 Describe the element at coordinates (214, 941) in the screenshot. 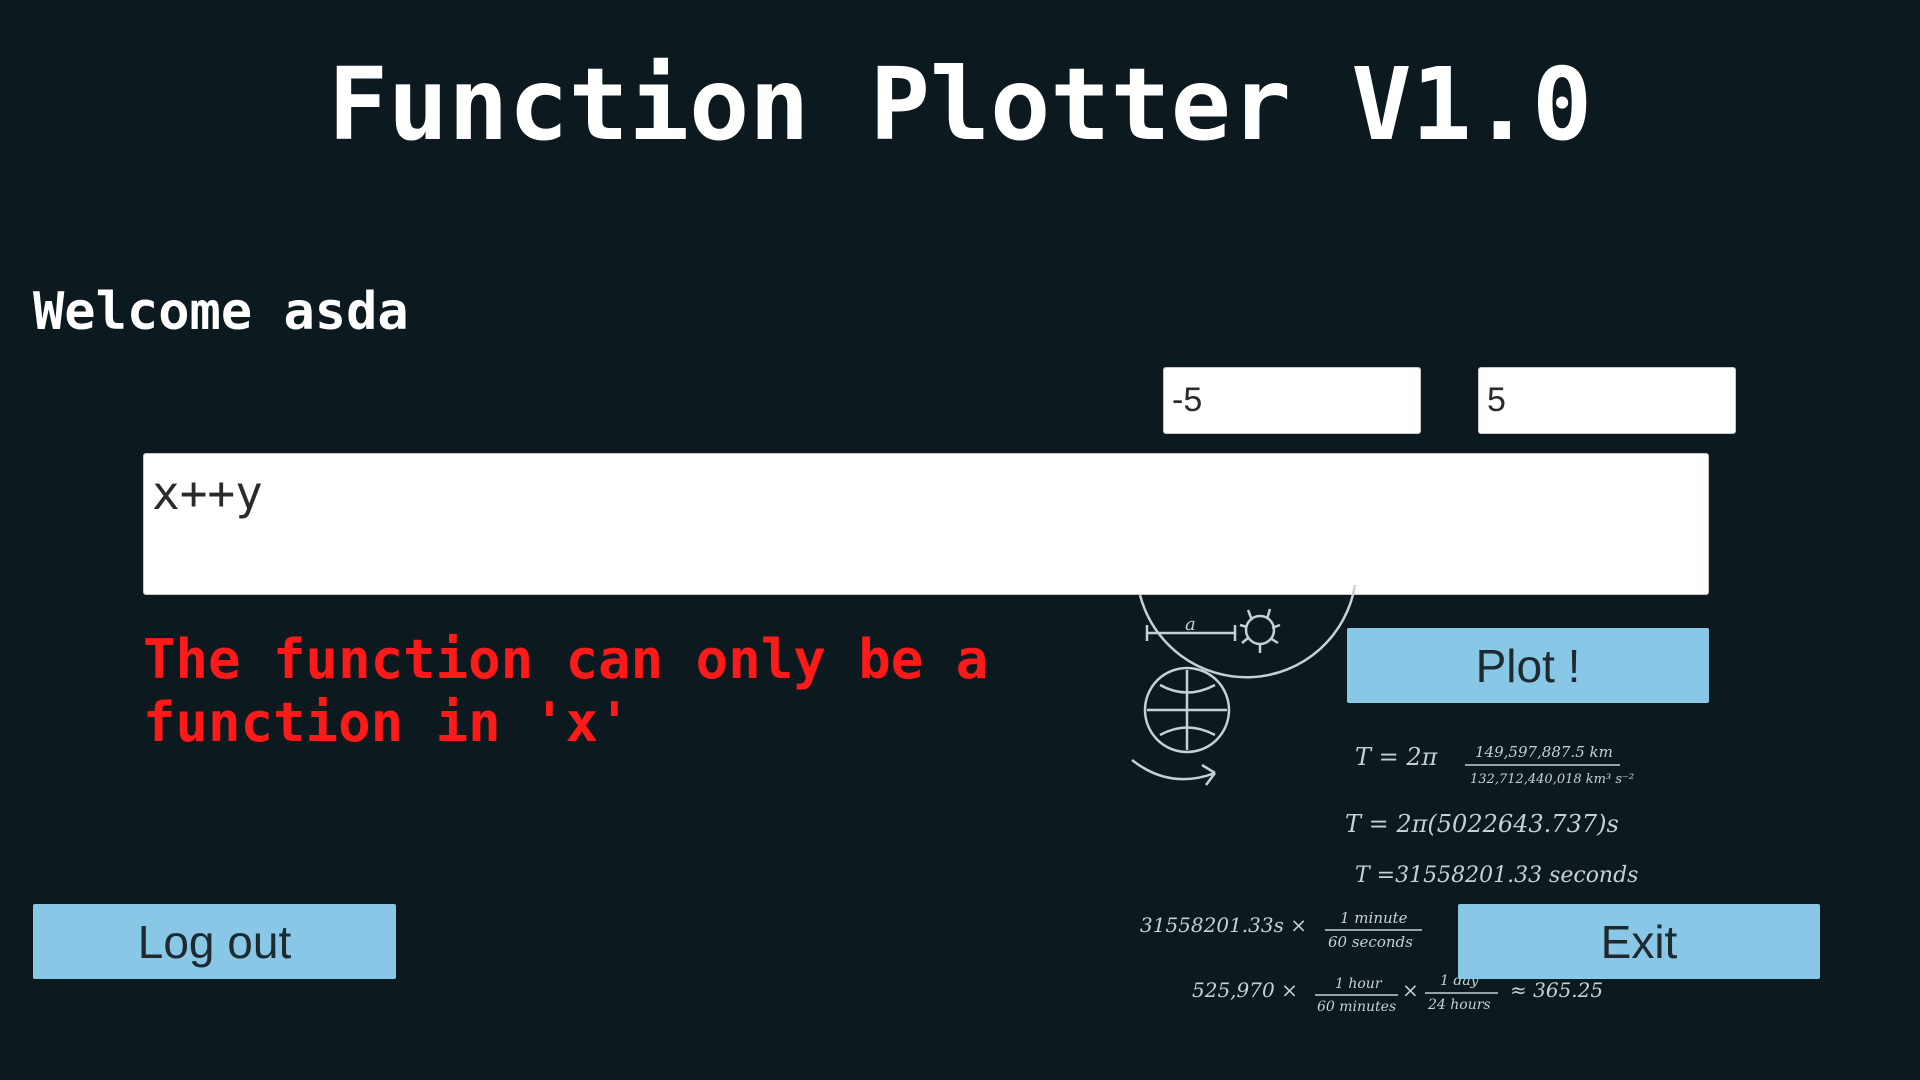

I see `logout-button: Log out` at that location.